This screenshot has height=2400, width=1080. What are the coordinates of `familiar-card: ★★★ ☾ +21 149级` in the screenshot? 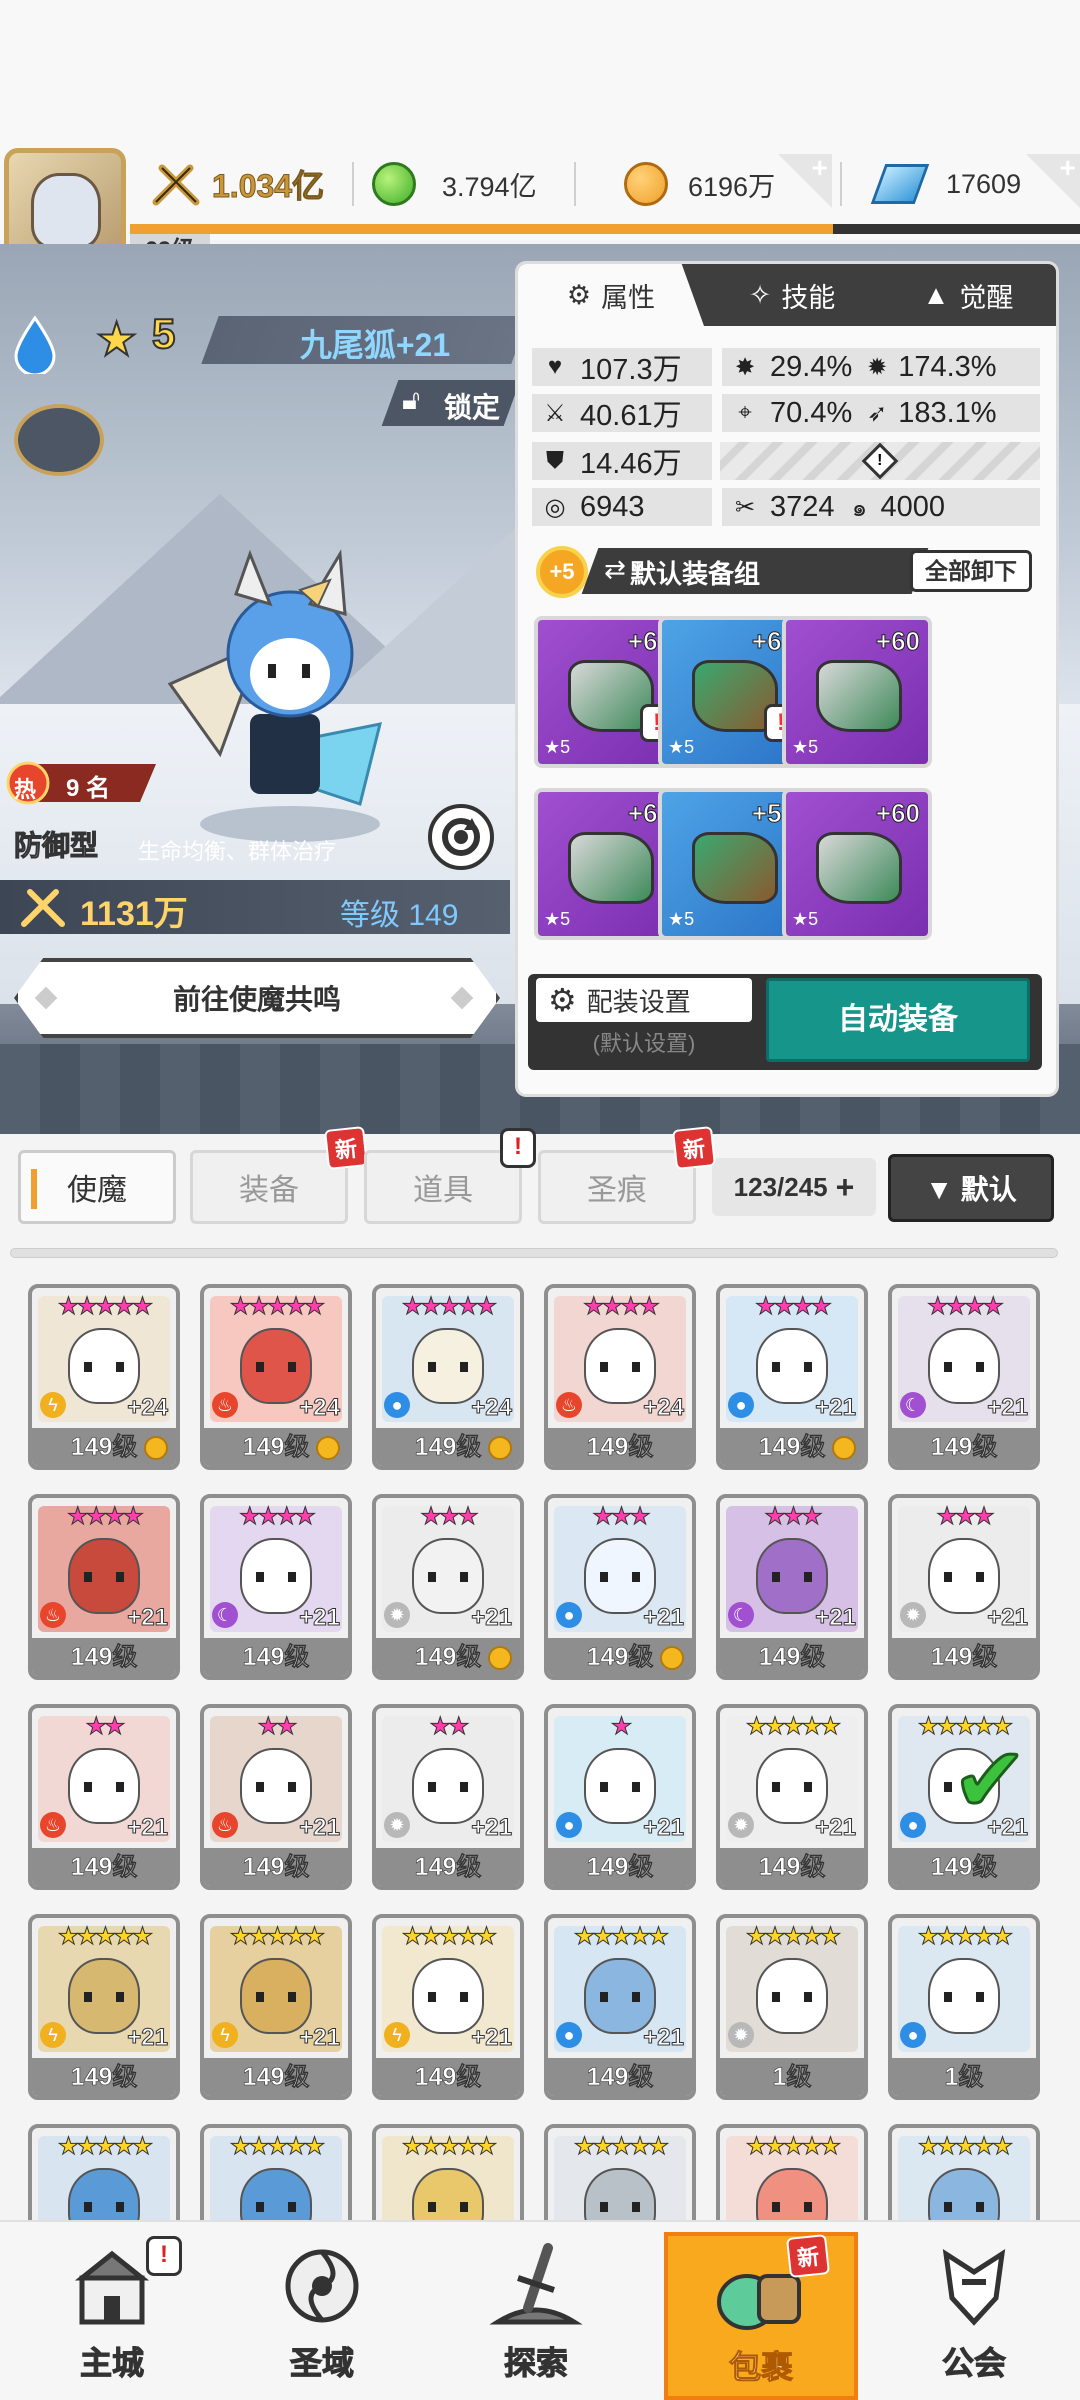 It's located at (792, 1587).